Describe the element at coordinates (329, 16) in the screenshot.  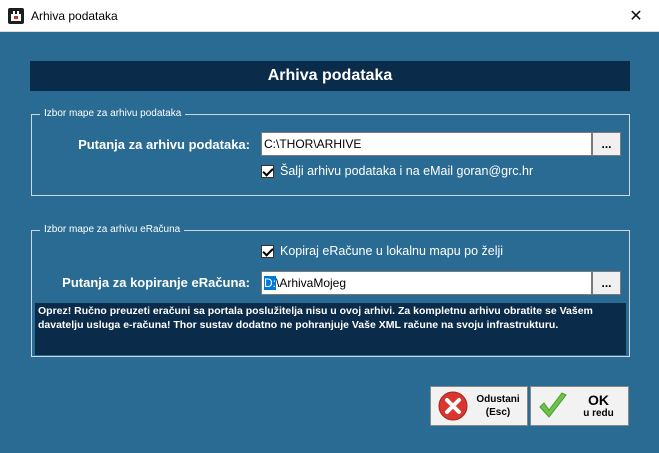
I see `title-bar: Arhiva podataka ✕` at that location.